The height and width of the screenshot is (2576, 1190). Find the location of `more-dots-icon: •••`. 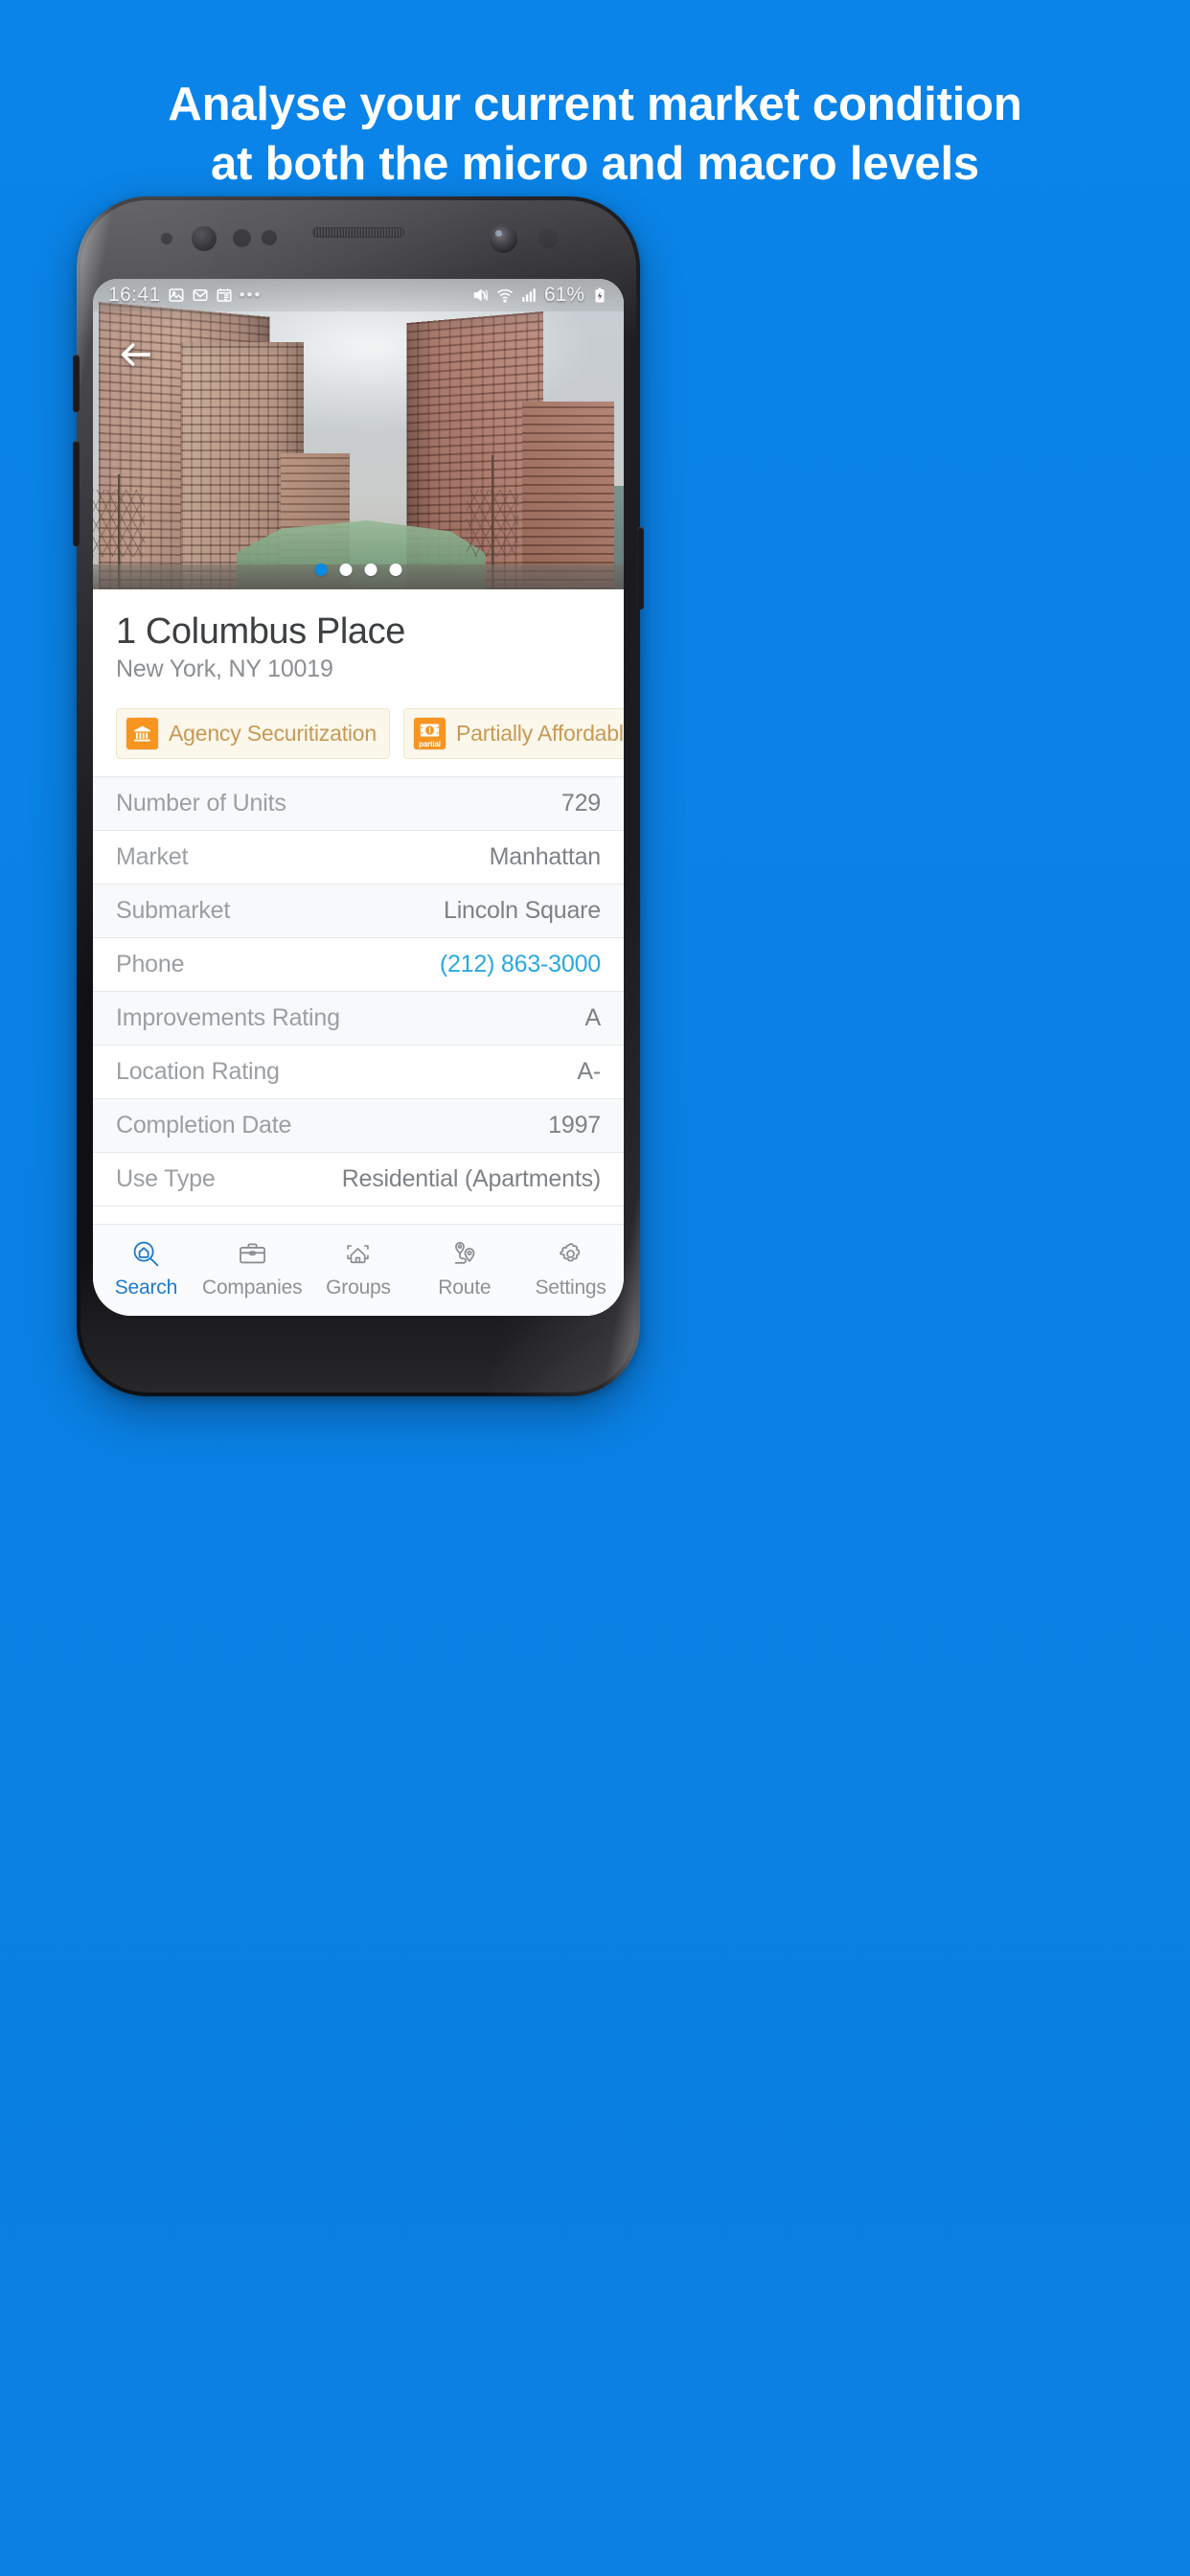

more-dots-icon: ••• is located at coordinates (251, 295).